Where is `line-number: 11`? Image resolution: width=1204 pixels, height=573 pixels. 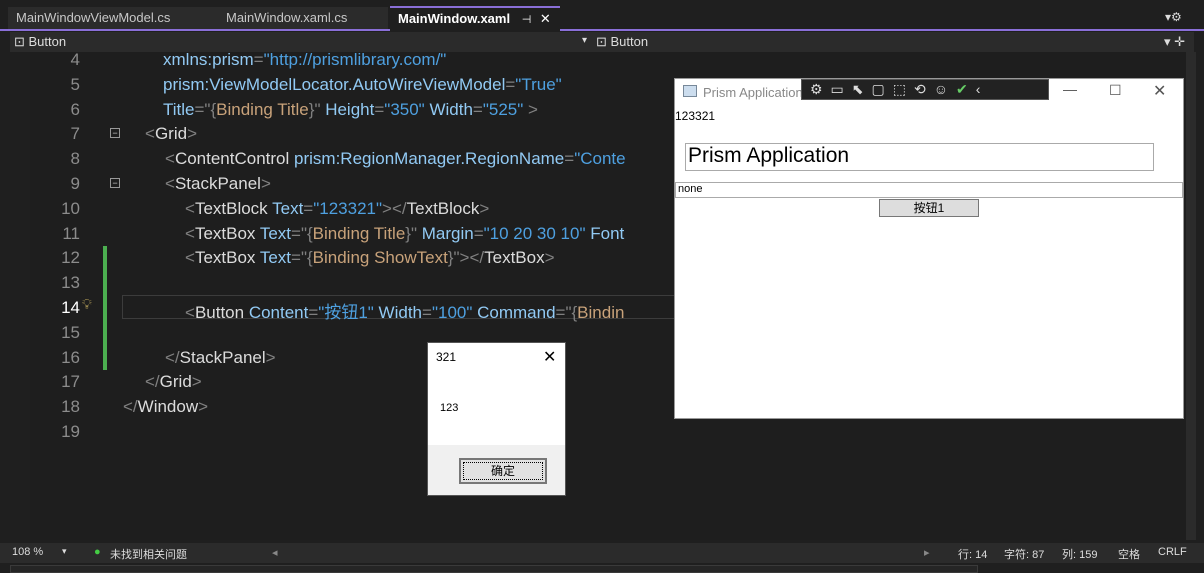
line-number: 11 is located at coordinates (71, 233).